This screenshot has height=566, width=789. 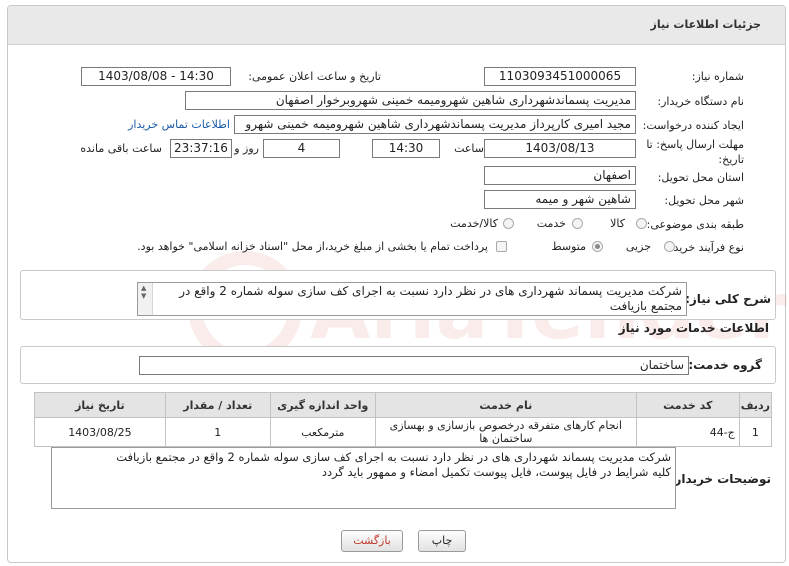 I want to click on days-label: روز و, so click(x=246, y=148).